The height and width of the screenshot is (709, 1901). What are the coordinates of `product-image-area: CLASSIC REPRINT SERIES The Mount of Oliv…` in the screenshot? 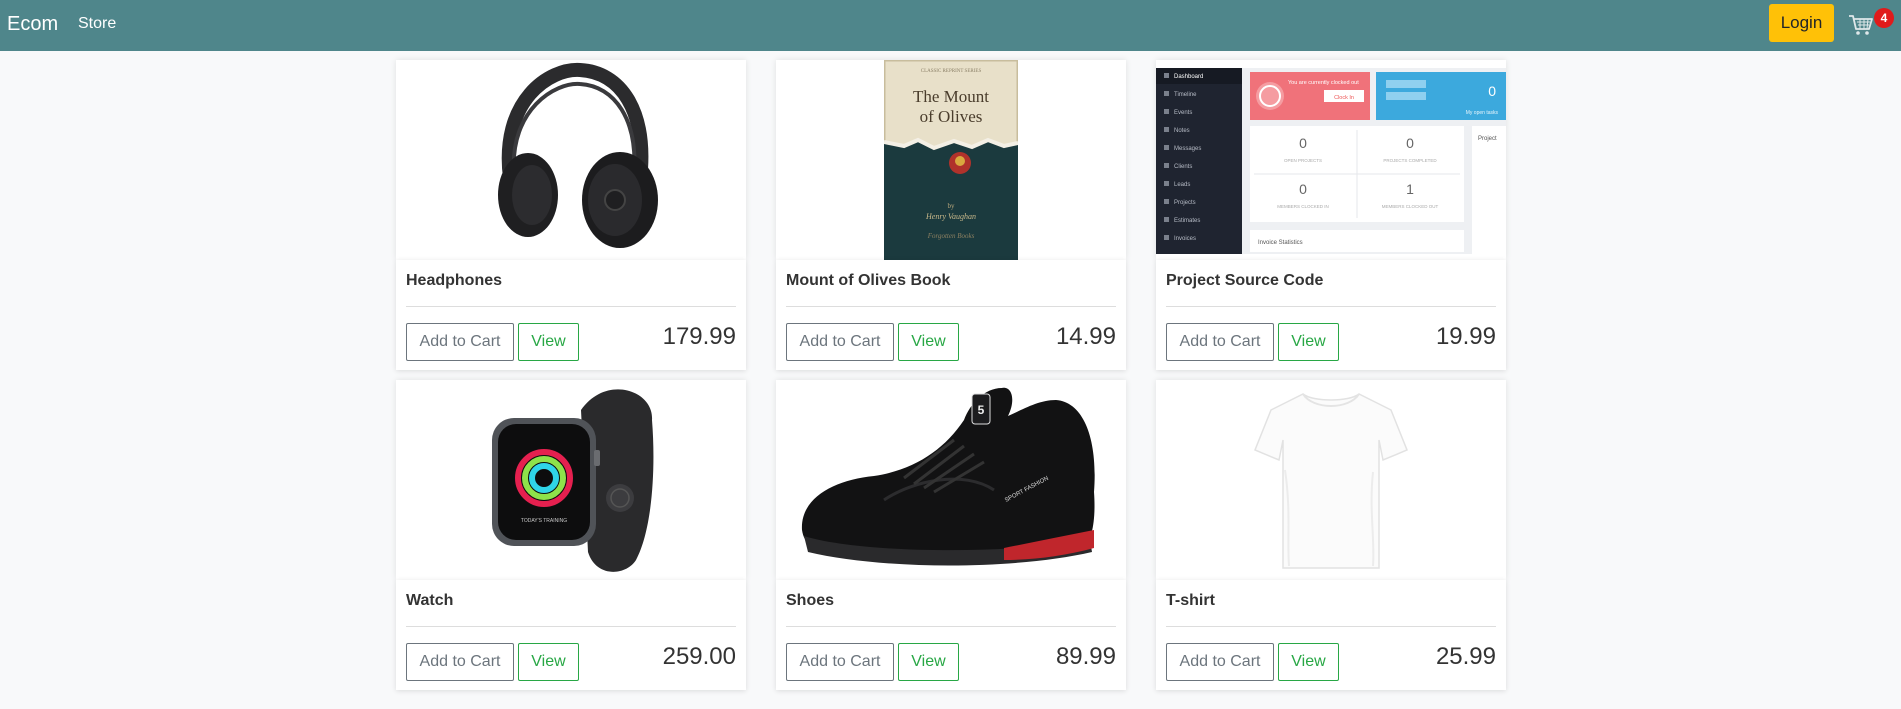 It's located at (951, 160).